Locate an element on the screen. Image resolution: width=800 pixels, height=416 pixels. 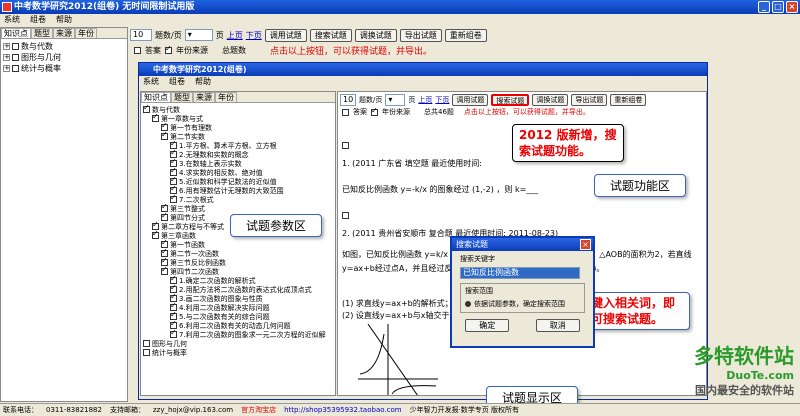
left-panel: 知识点 题型 来源 年份 + 数与代数 + 图形与几何 + 统计与概率 is located at coordinates (64, 214).